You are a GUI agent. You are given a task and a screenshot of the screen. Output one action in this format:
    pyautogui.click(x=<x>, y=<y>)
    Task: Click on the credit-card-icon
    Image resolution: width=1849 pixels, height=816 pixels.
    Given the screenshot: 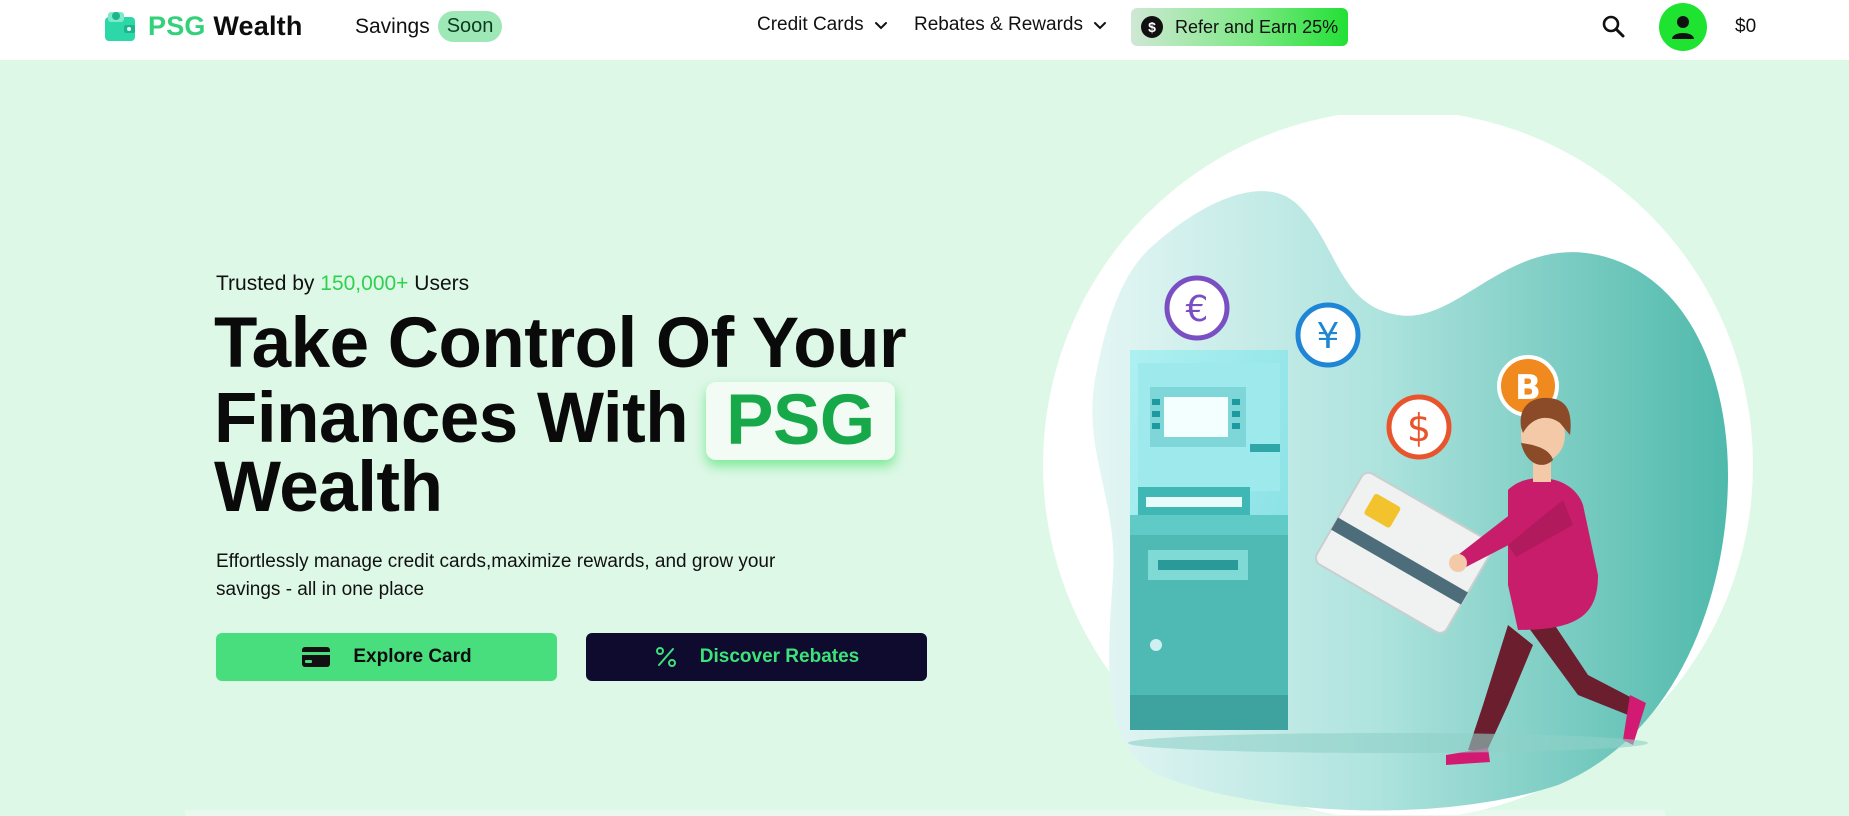 What is the action you would take?
    pyautogui.click(x=316, y=657)
    